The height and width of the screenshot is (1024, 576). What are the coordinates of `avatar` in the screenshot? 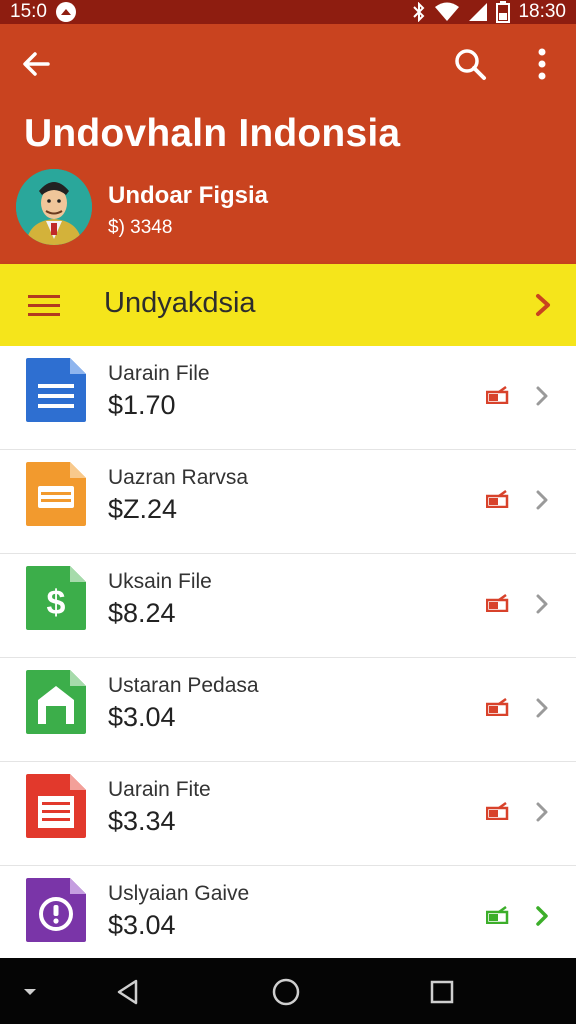 It's located at (54, 207).